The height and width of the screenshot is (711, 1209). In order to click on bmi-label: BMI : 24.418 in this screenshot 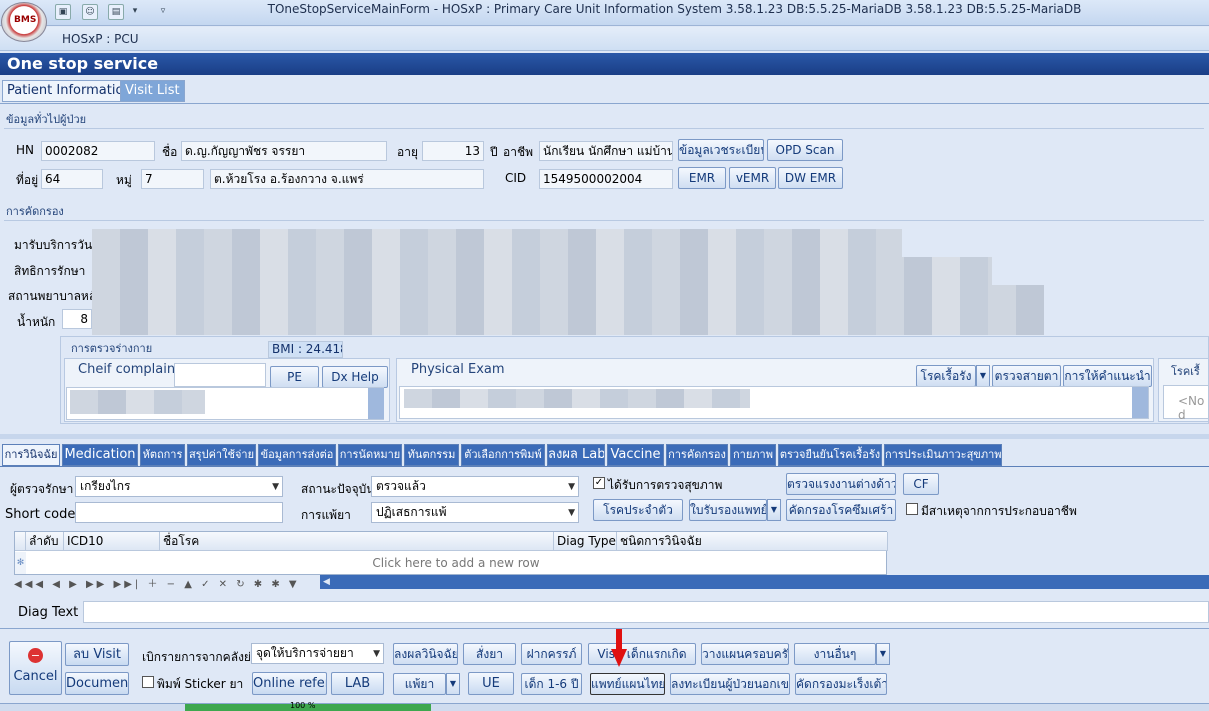, I will do `click(305, 349)`.